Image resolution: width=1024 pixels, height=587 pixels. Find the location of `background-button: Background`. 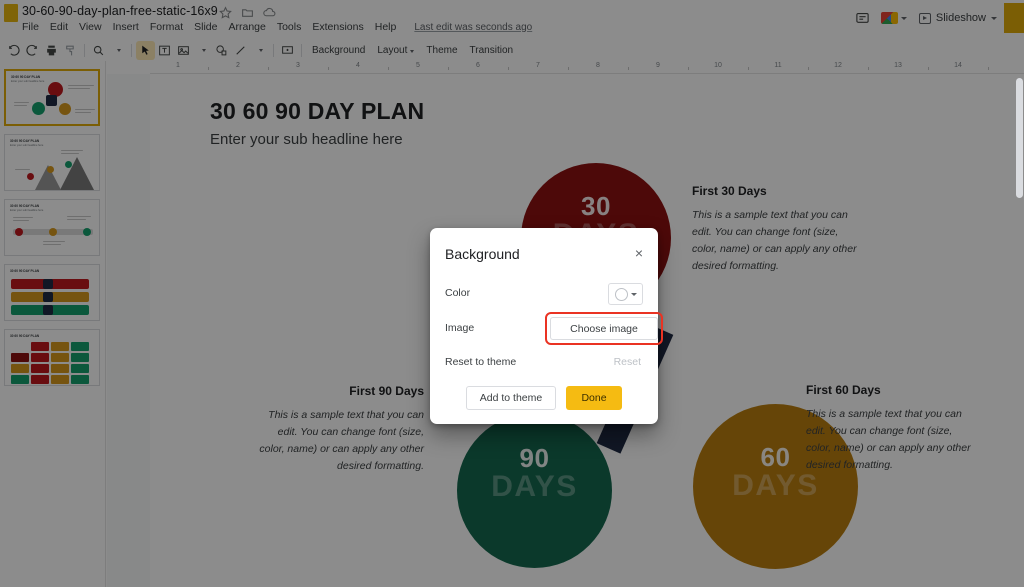

background-button: Background is located at coordinates (338, 50).